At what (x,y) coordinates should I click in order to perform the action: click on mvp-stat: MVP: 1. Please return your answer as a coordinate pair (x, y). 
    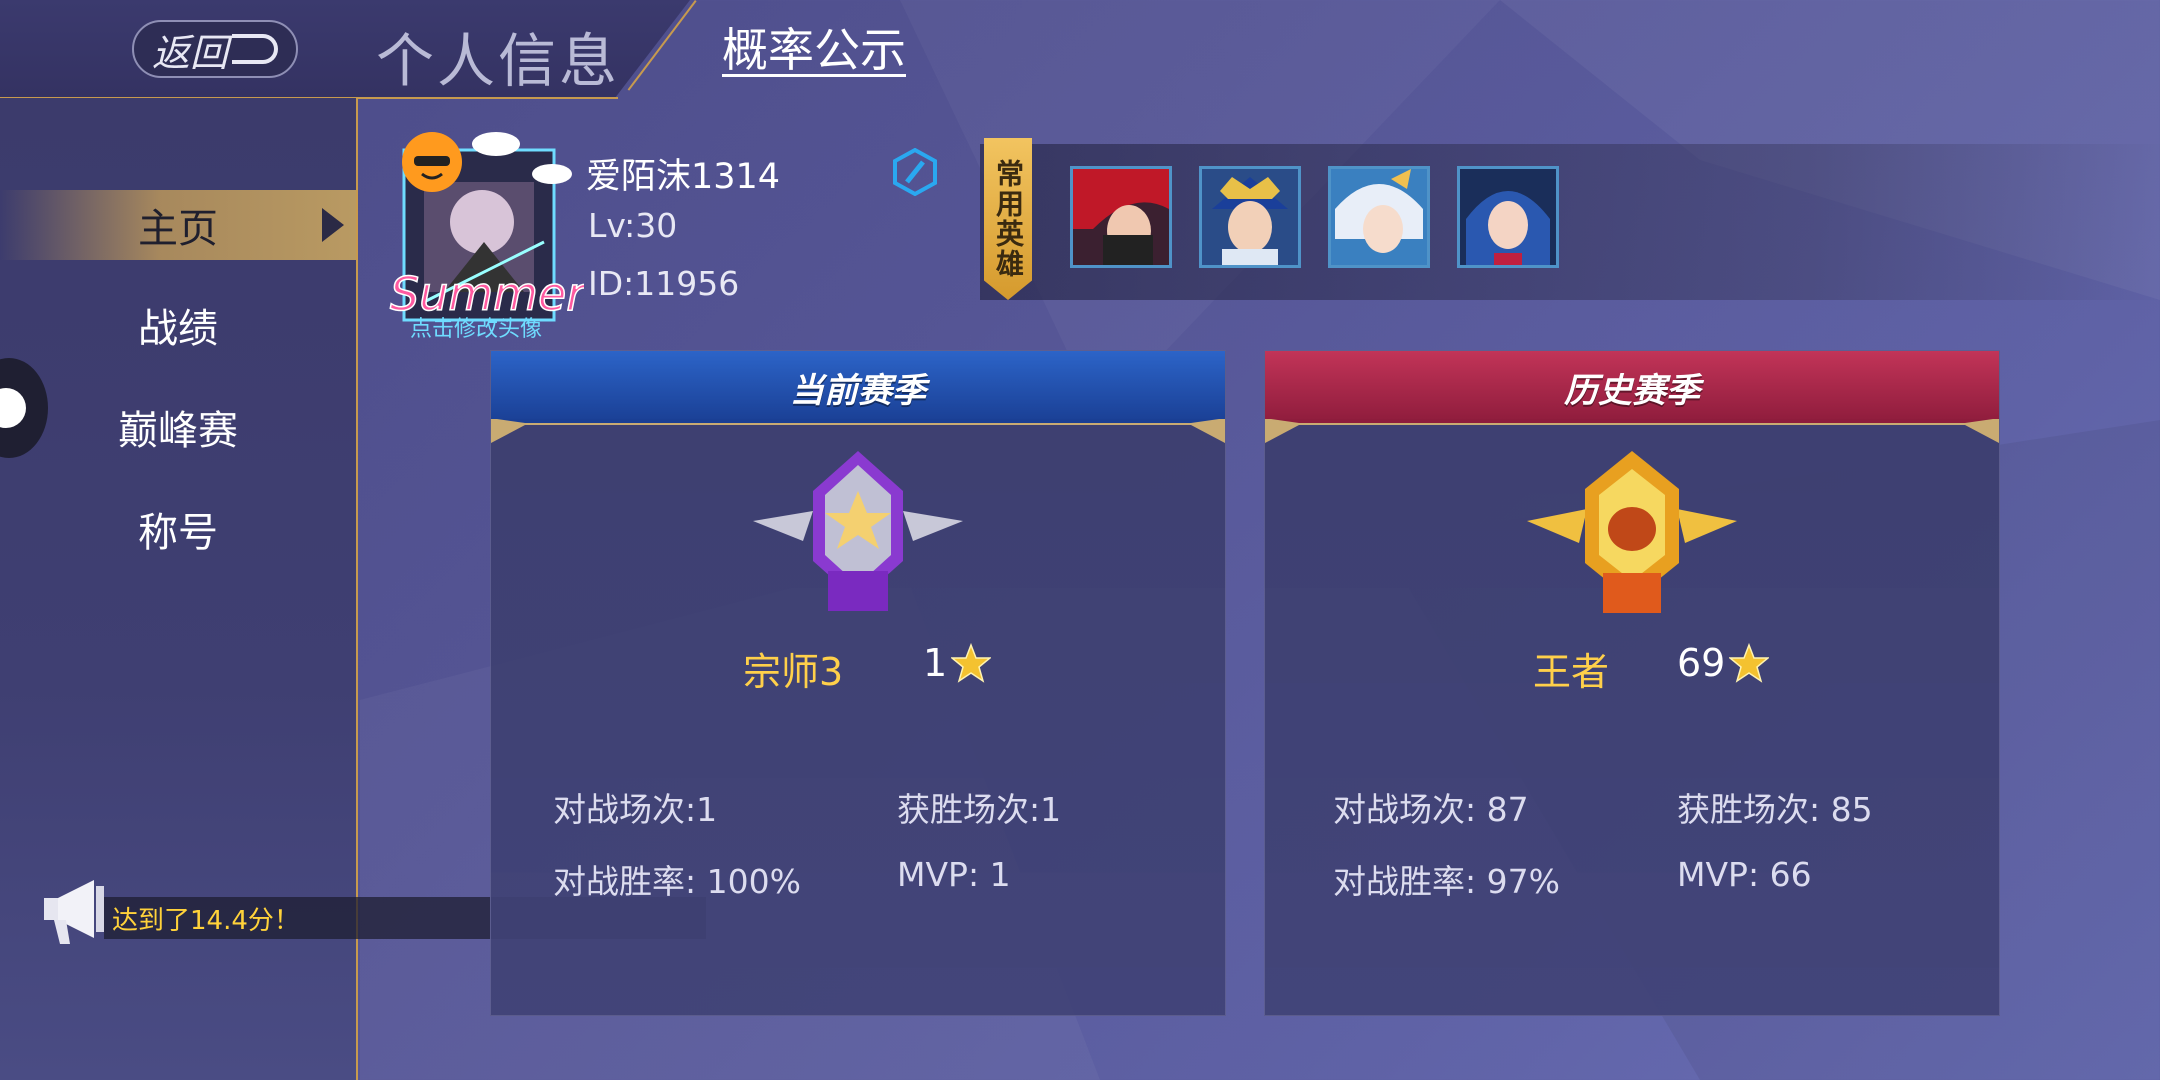
    Looking at the image, I should click on (954, 874).